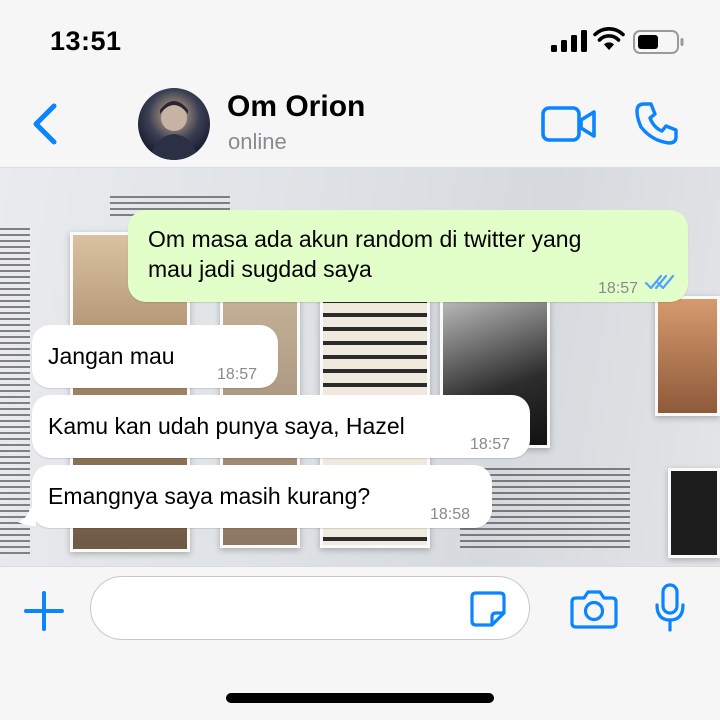  I want to click on message-text-line: Om masa ada akun random di twitter yang, so click(365, 239).